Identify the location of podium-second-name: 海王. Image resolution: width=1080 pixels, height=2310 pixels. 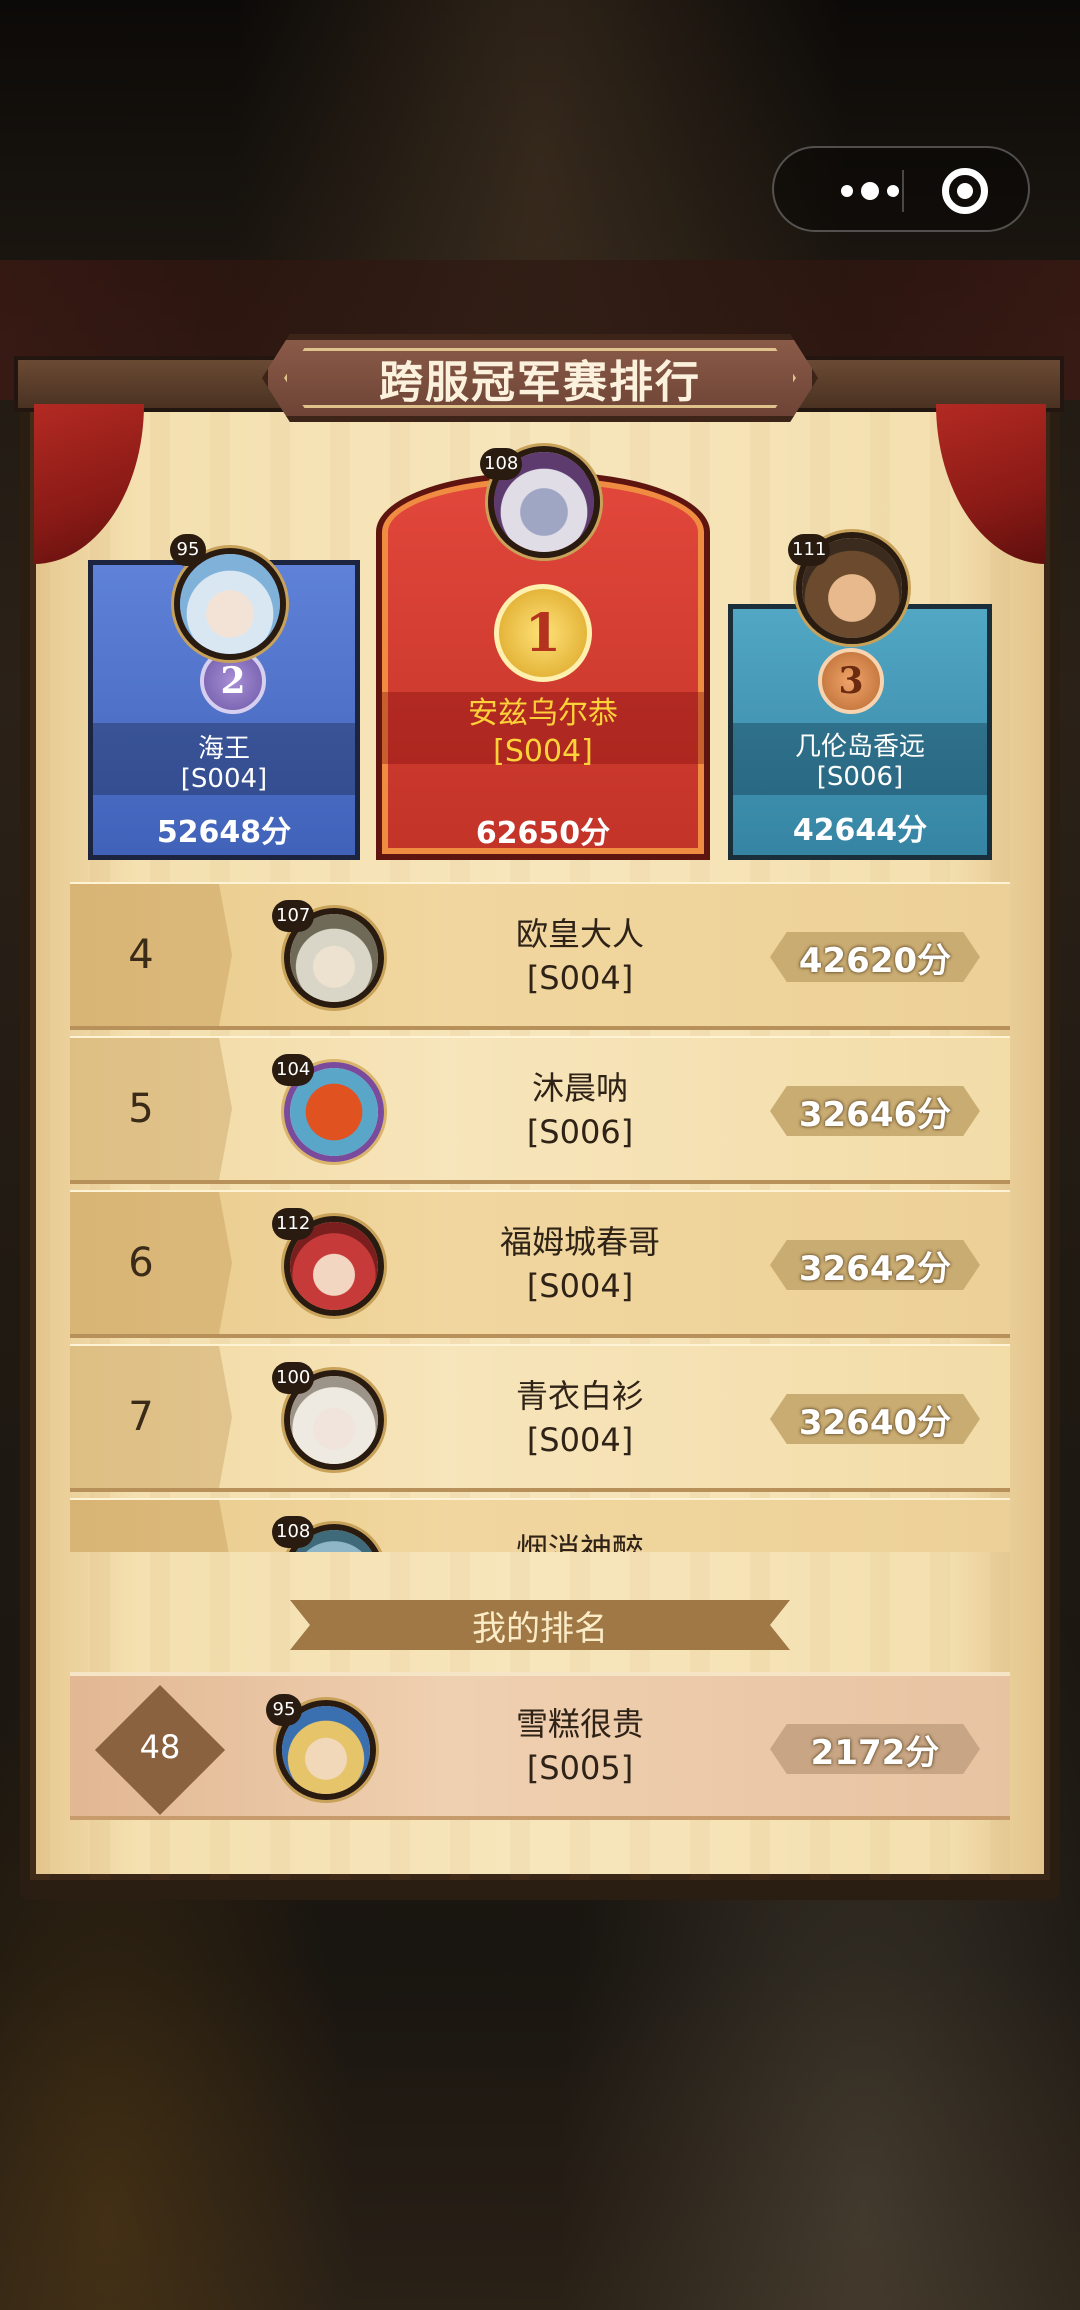
(223, 749).